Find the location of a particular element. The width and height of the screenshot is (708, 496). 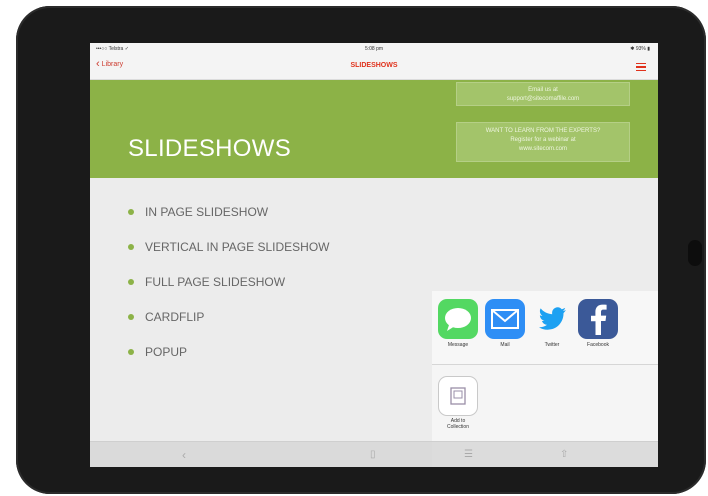

share-icon: ⇧ is located at coordinates (564, 454).